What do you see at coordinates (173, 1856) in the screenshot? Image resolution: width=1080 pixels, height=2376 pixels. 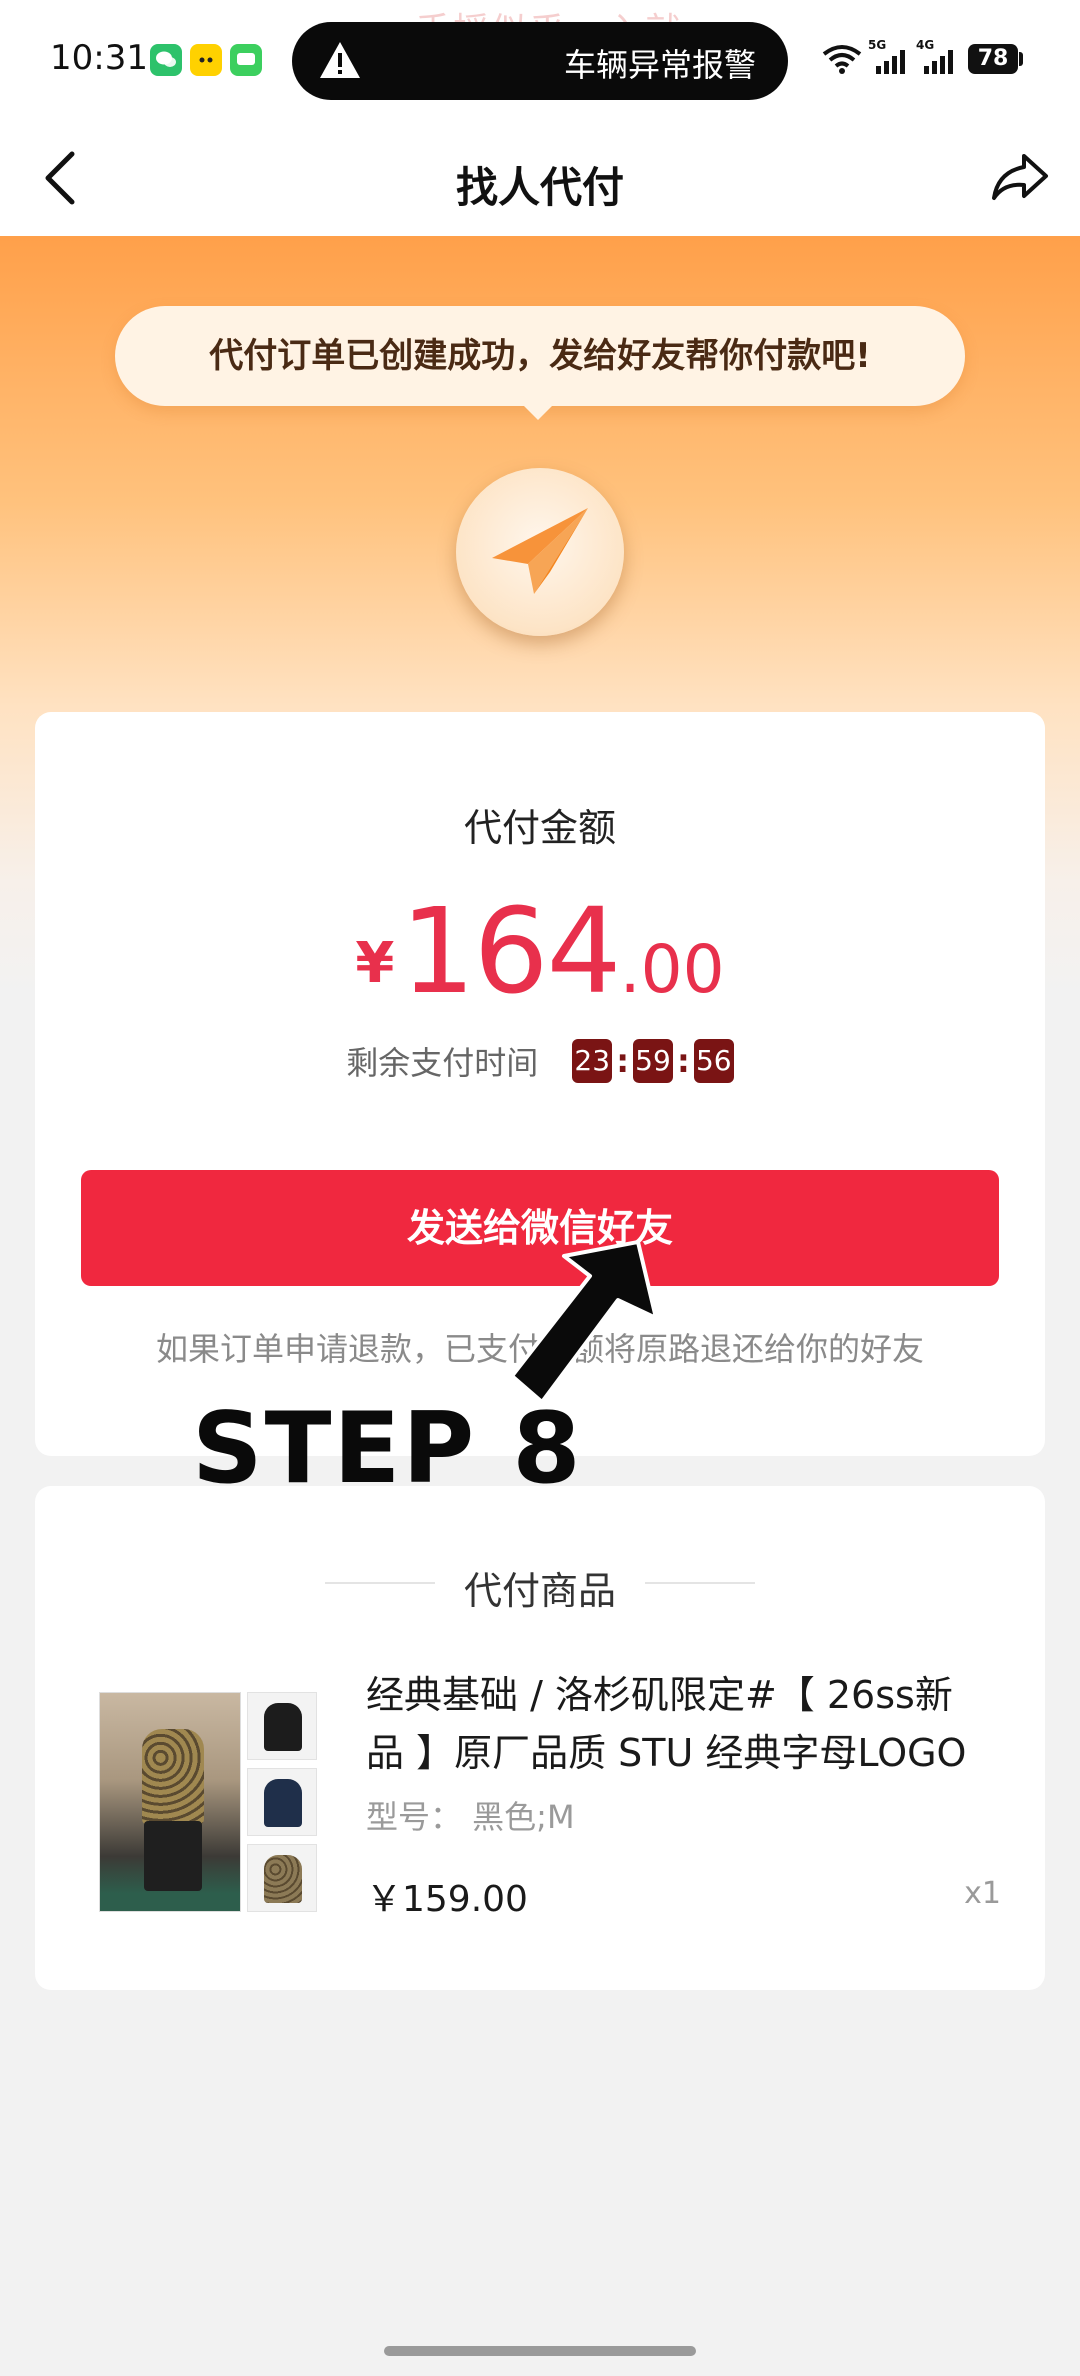 I see `product-image-legs` at bounding box center [173, 1856].